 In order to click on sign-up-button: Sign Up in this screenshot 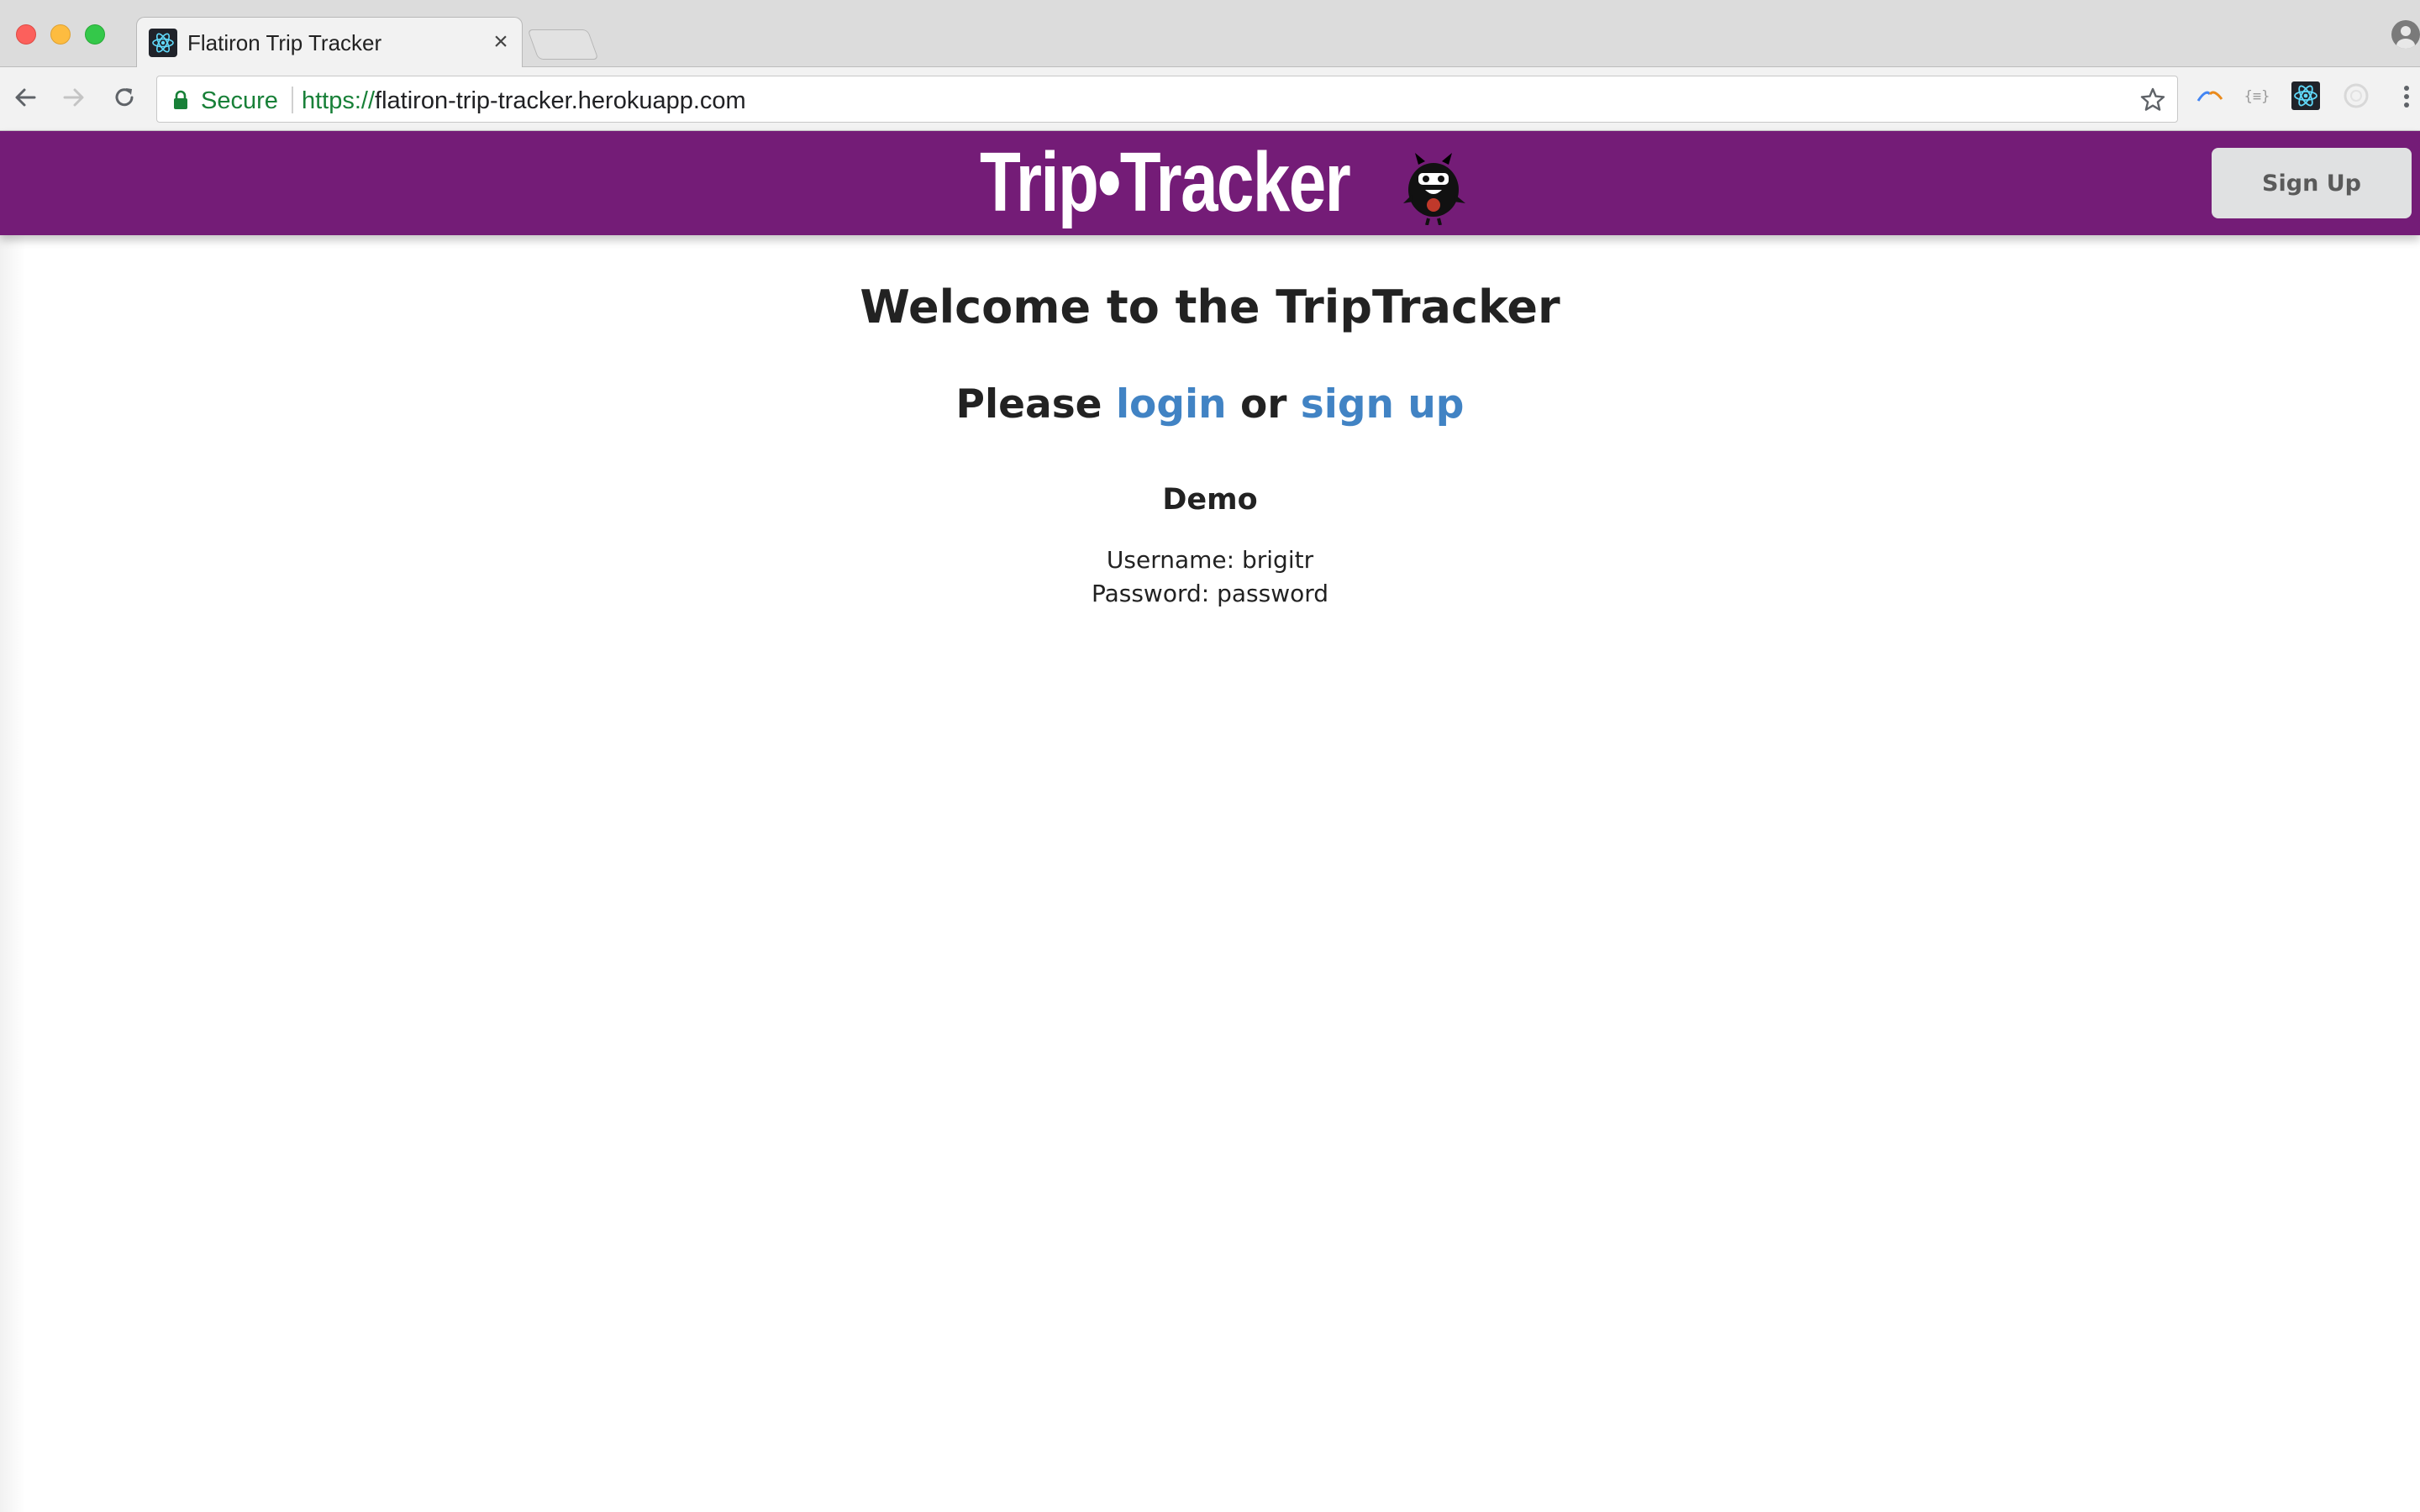, I will do `click(2312, 183)`.